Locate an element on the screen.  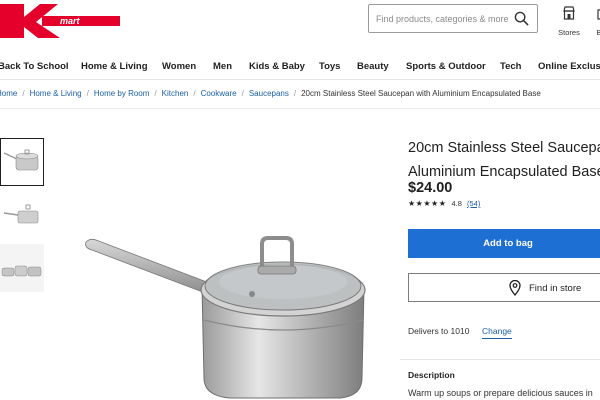
description-heading: Description is located at coordinates (431, 375).